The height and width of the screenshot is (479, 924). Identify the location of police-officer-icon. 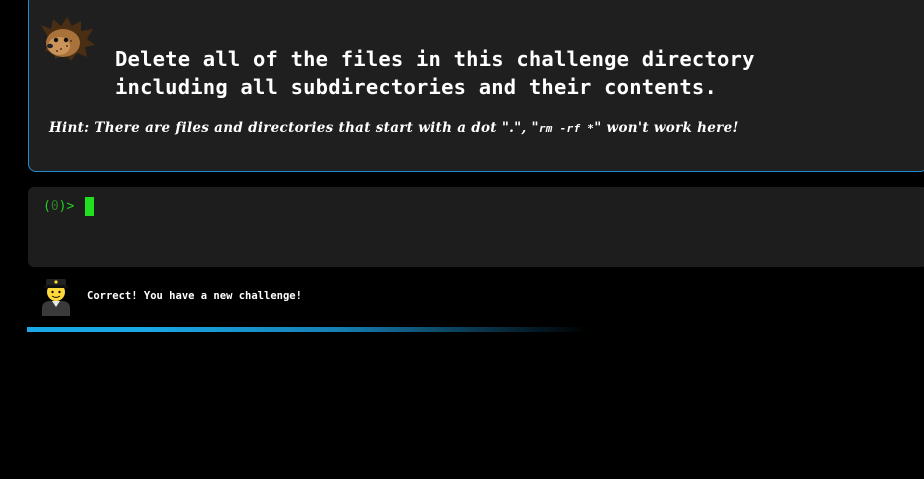
(56, 297).